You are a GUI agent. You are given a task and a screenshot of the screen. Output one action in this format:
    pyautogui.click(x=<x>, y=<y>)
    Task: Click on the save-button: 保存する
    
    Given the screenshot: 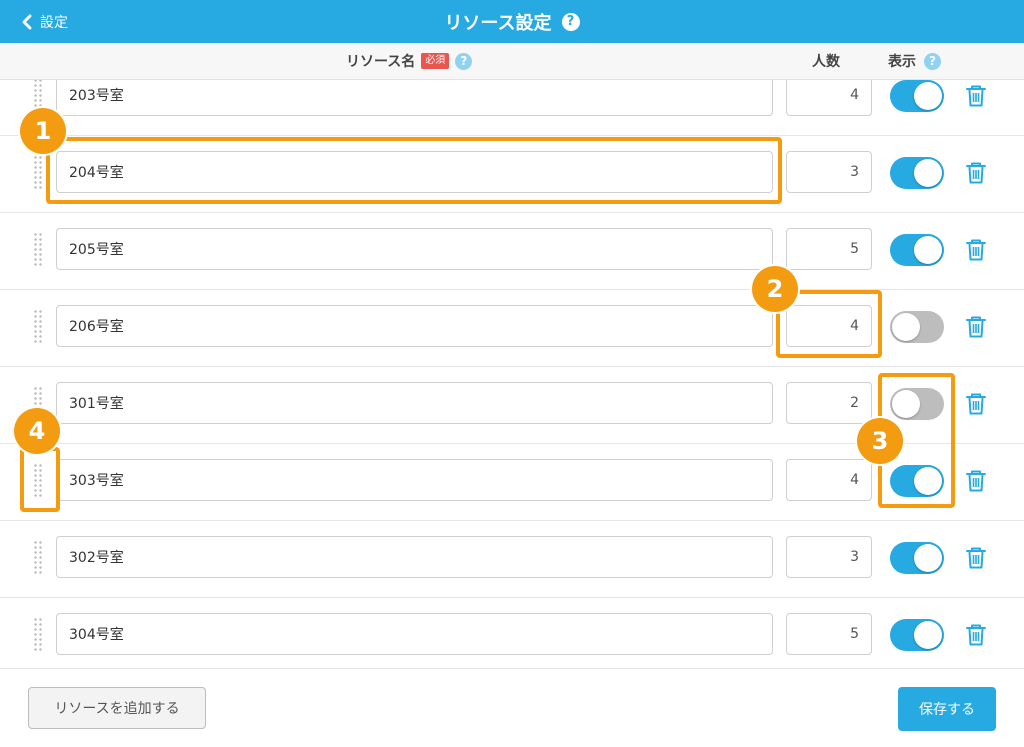 What is the action you would take?
    pyautogui.click(x=947, y=709)
    